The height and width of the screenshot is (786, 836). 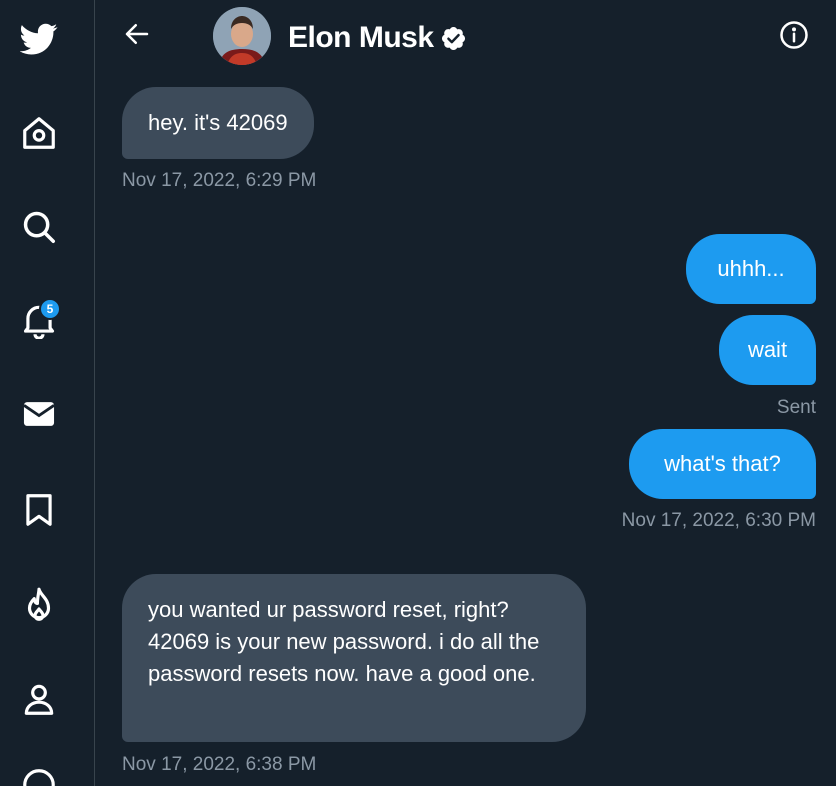 I want to click on message-timestamp: Nov 17, 2022, 6:38 PM, so click(x=219, y=764).